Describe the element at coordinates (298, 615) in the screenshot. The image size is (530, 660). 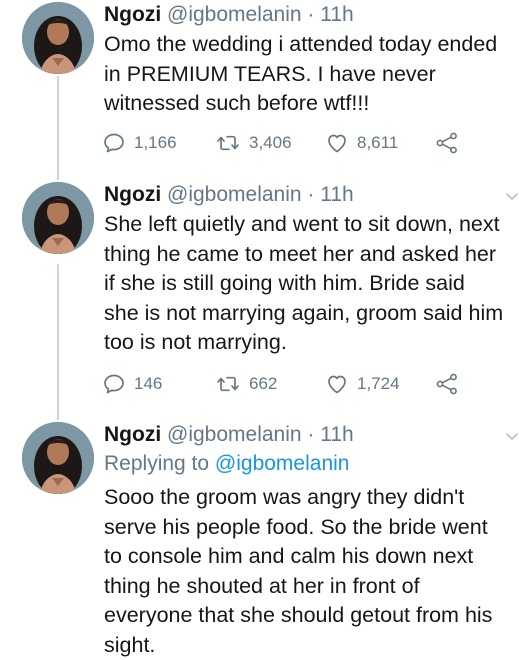
I see `tweet-text-line: everyone that she should getout from his` at that location.